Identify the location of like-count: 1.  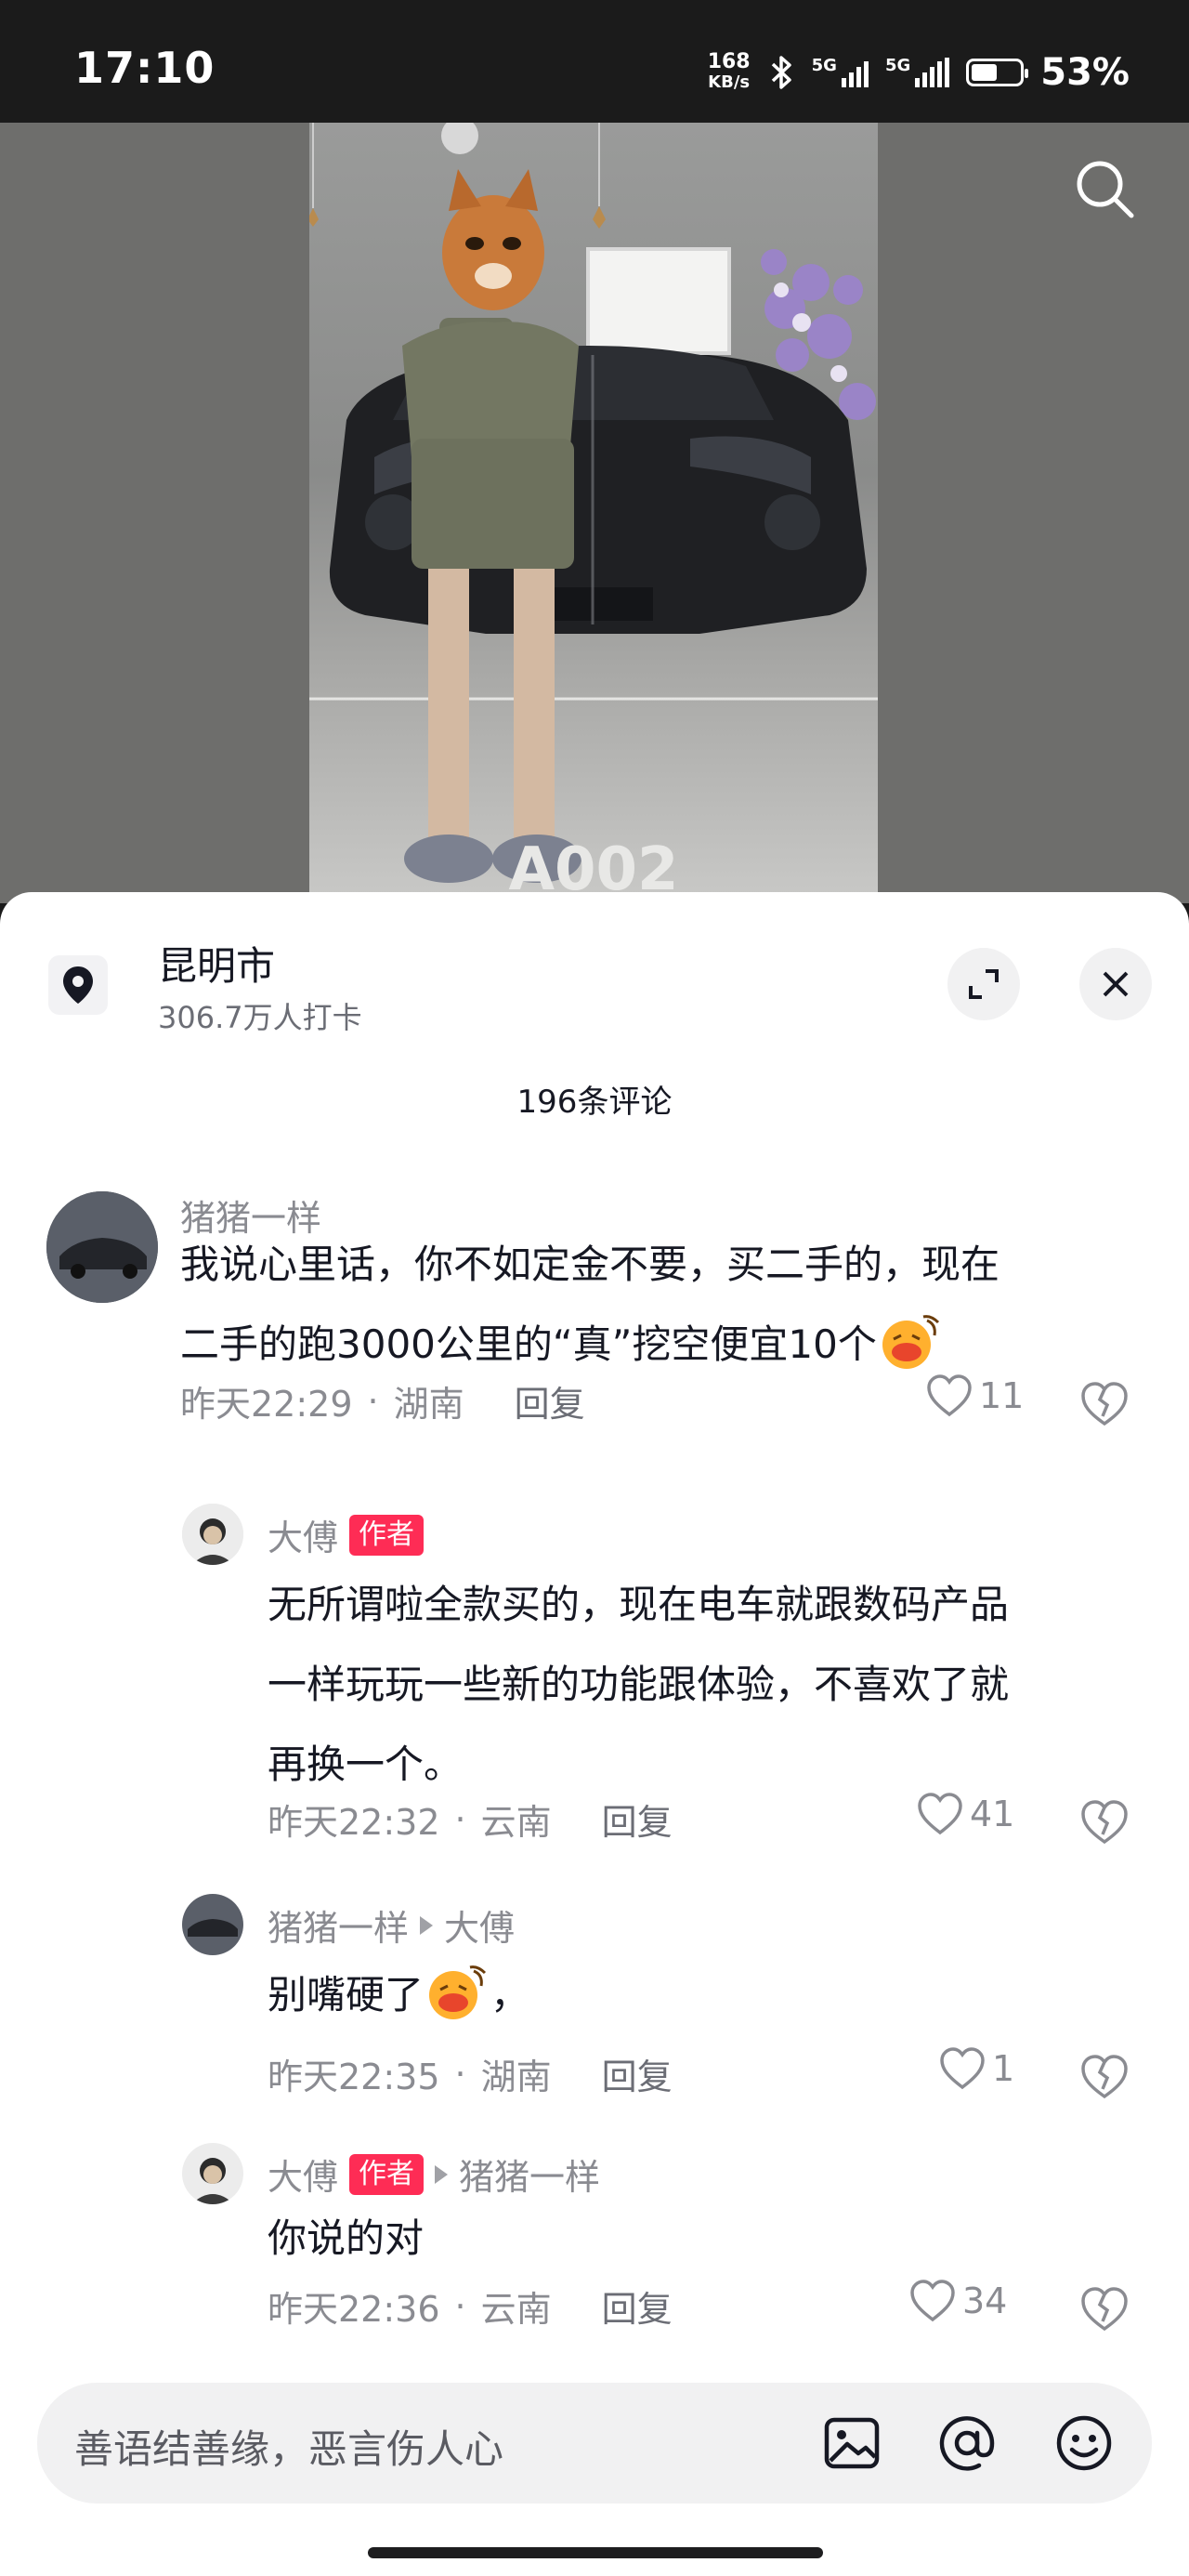
(1003, 2068).